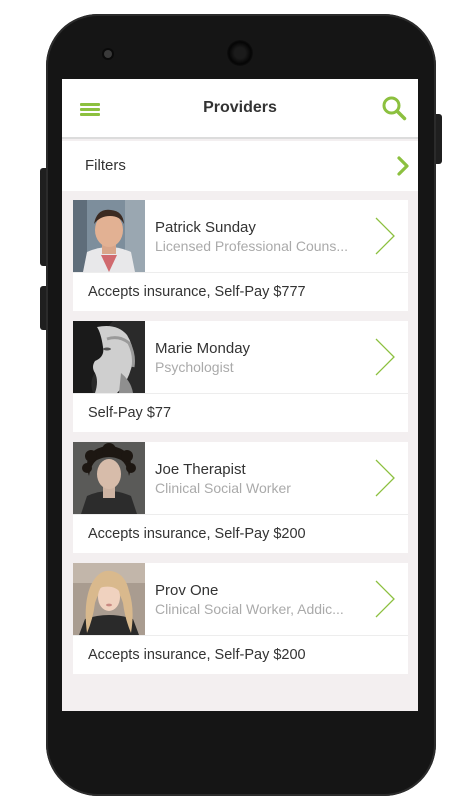 The image size is (476, 810). Describe the element at coordinates (105, 165) in the screenshot. I see `filters-label: Filters` at that location.